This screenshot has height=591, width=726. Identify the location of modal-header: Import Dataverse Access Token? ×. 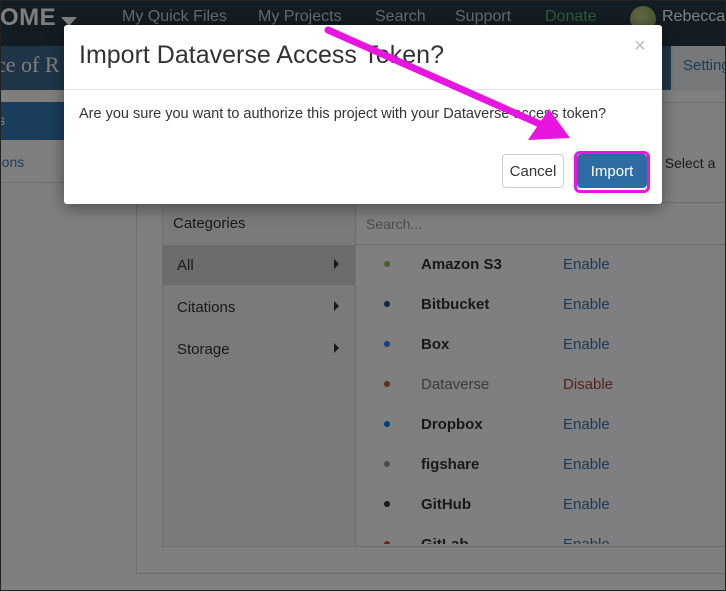
(363, 57).